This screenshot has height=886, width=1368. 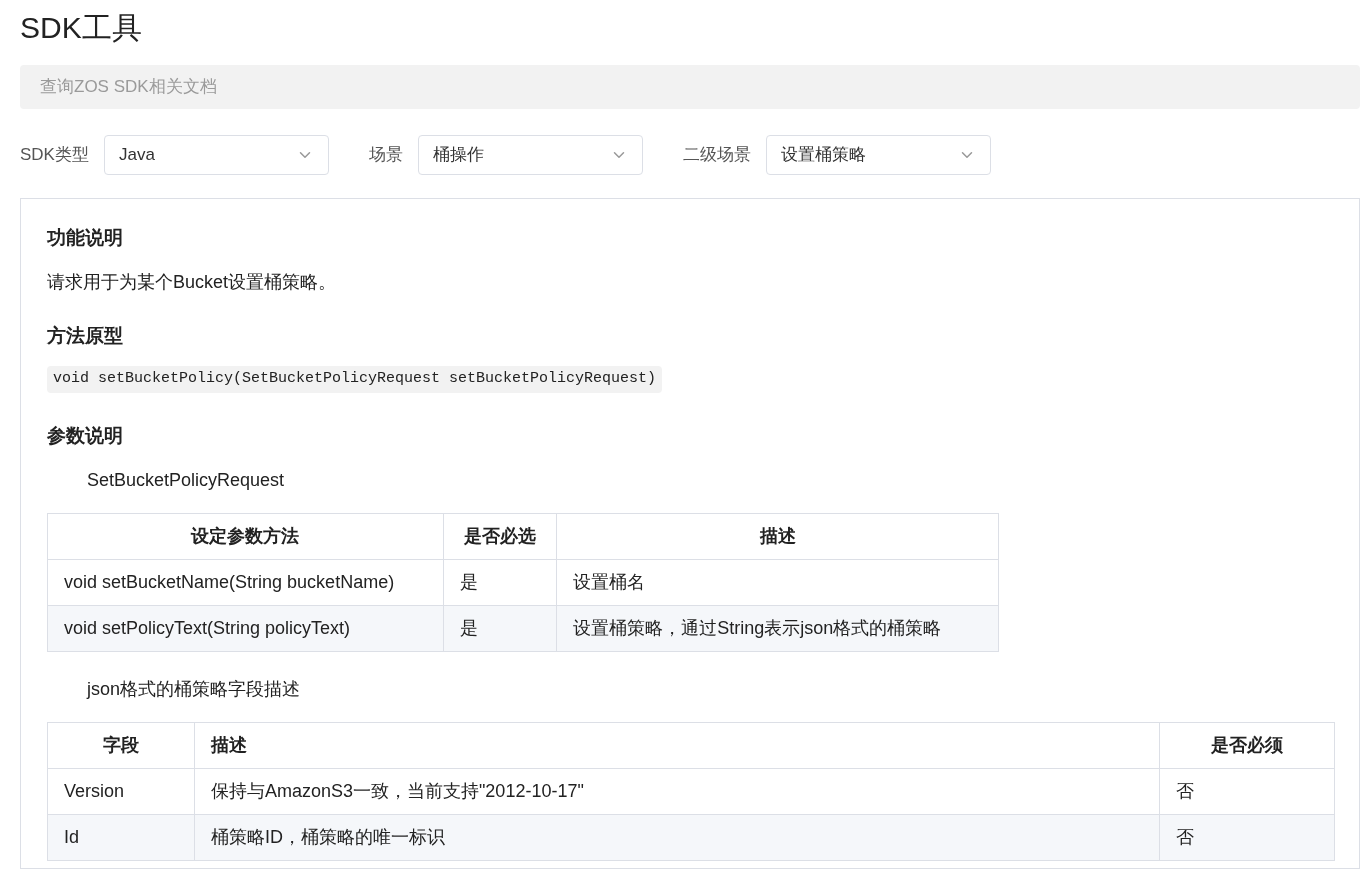 I want to click on column-header: 是否必选, so click(x=500, y=536).